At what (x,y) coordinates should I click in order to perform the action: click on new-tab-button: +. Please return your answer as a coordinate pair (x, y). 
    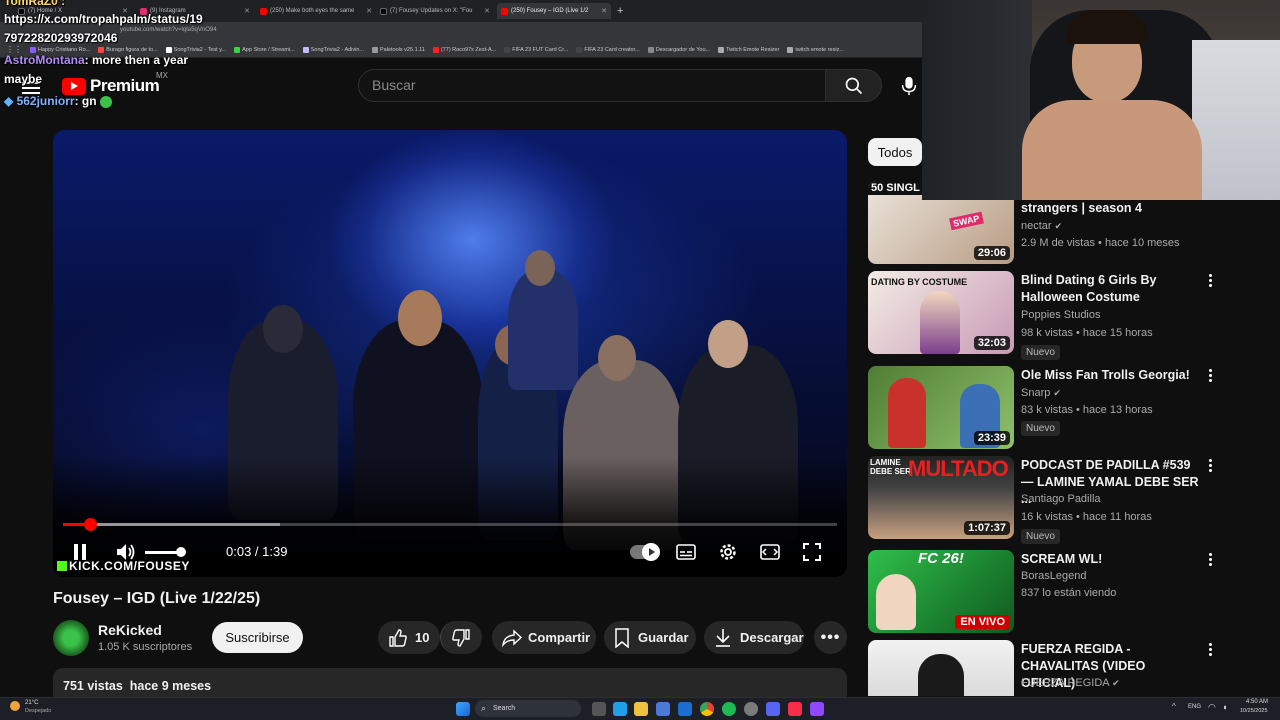
    Looking at the image, I should click on (622, 11).